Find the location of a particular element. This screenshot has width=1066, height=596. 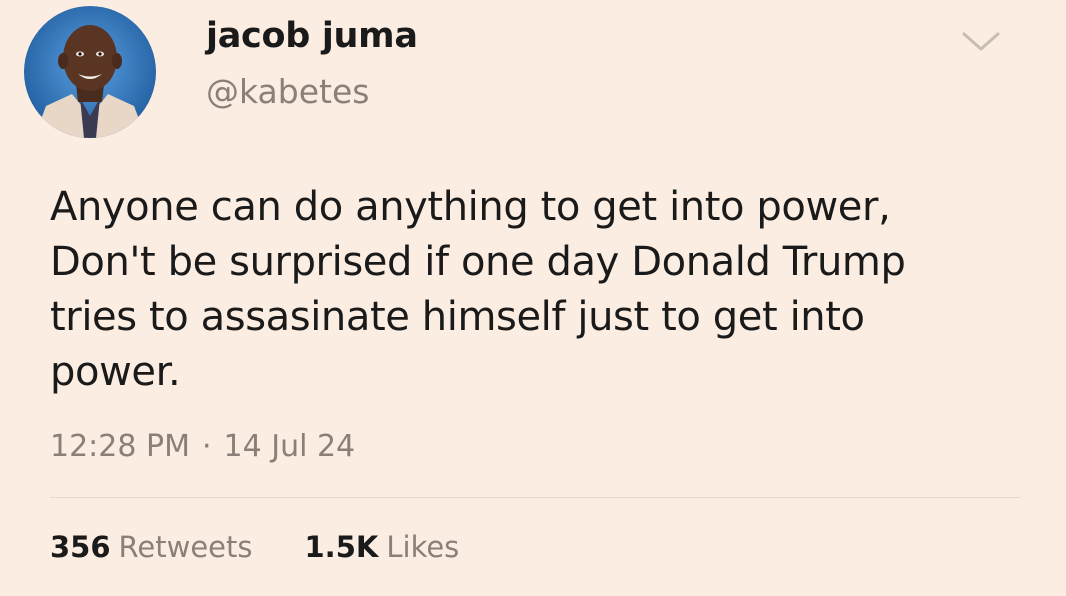

retweets-label: Retweets is located at coordinates (185, 547).